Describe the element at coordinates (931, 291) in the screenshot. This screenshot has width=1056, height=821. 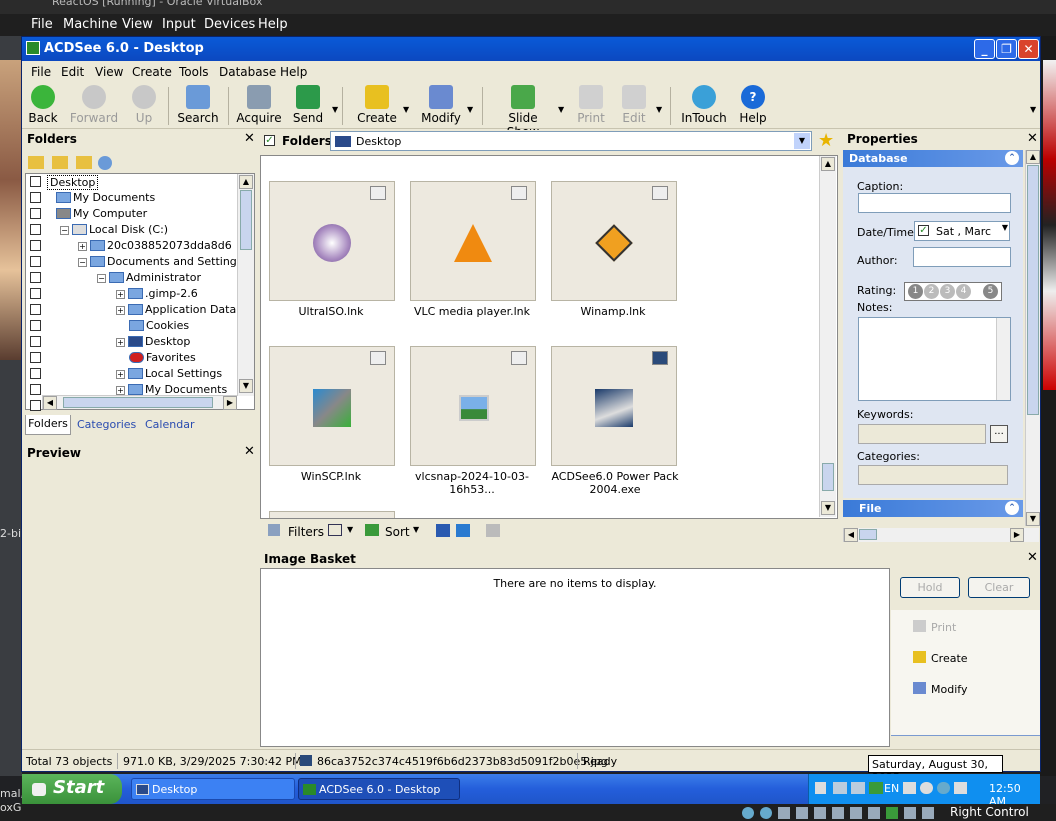
I see `rating-2: 2` at that location.